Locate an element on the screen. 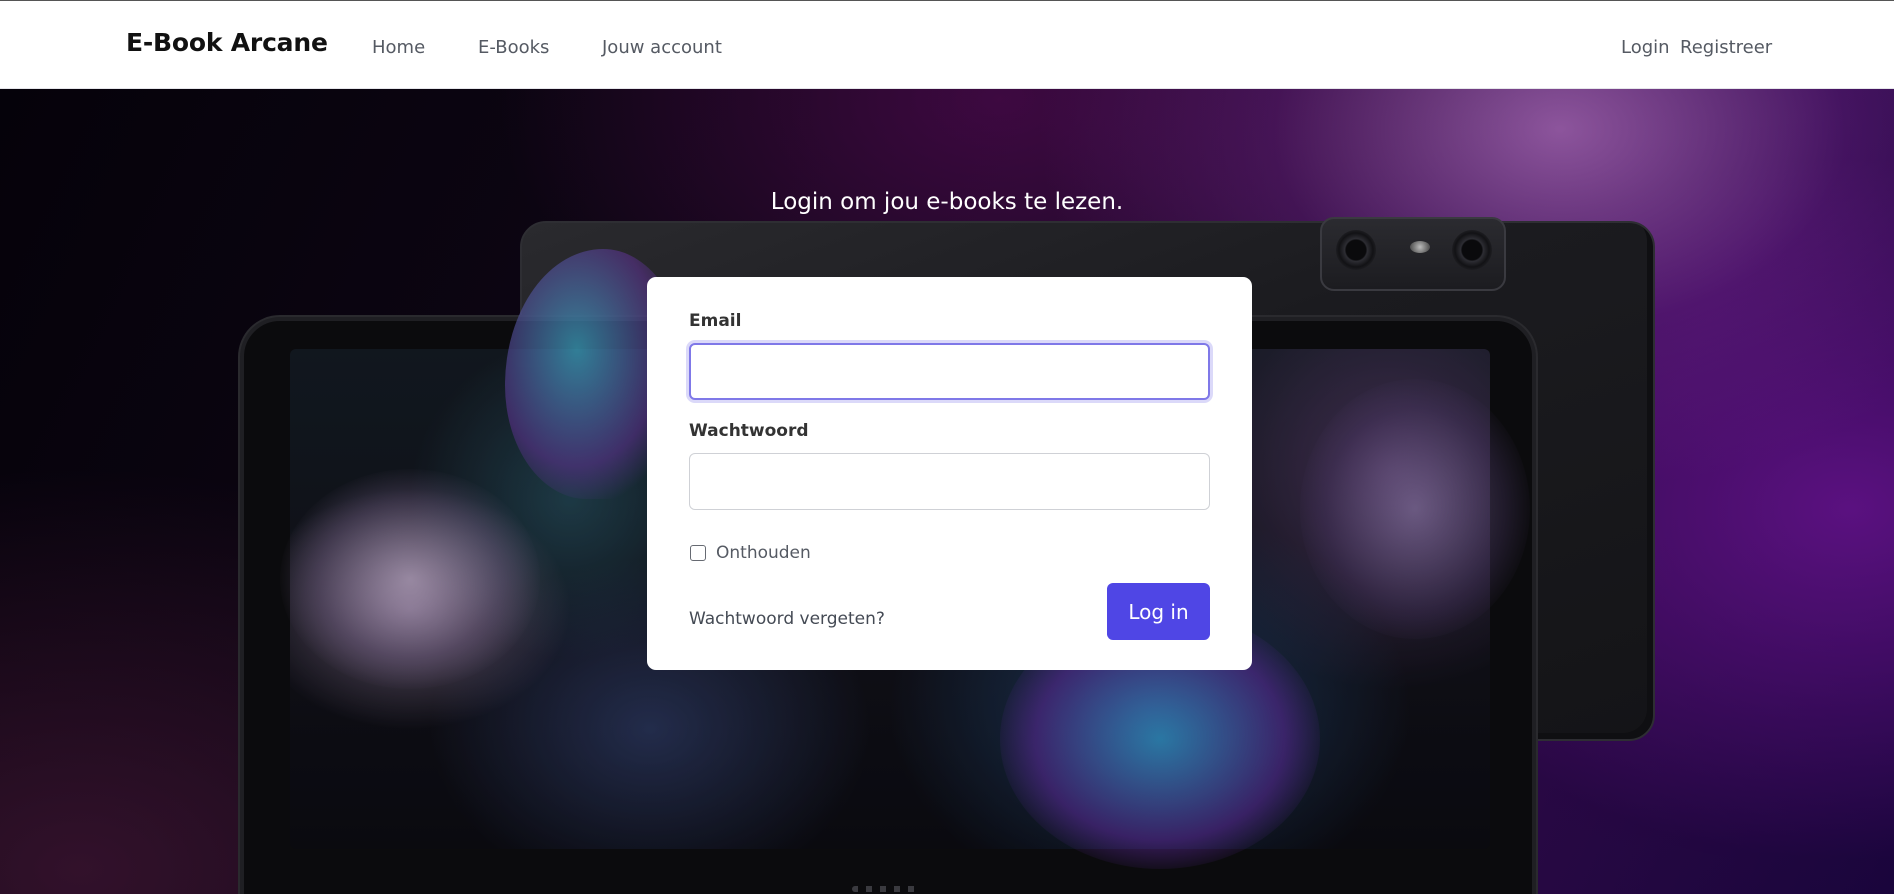  brand-logo: E-Book Arcane is located at coordinates (227, 42).